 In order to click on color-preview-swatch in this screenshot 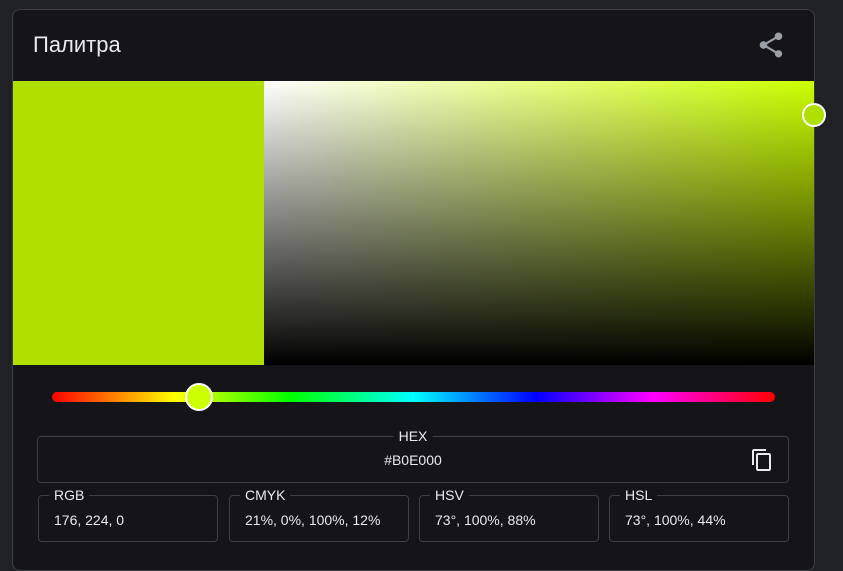, I will do `click(138, 223)`.